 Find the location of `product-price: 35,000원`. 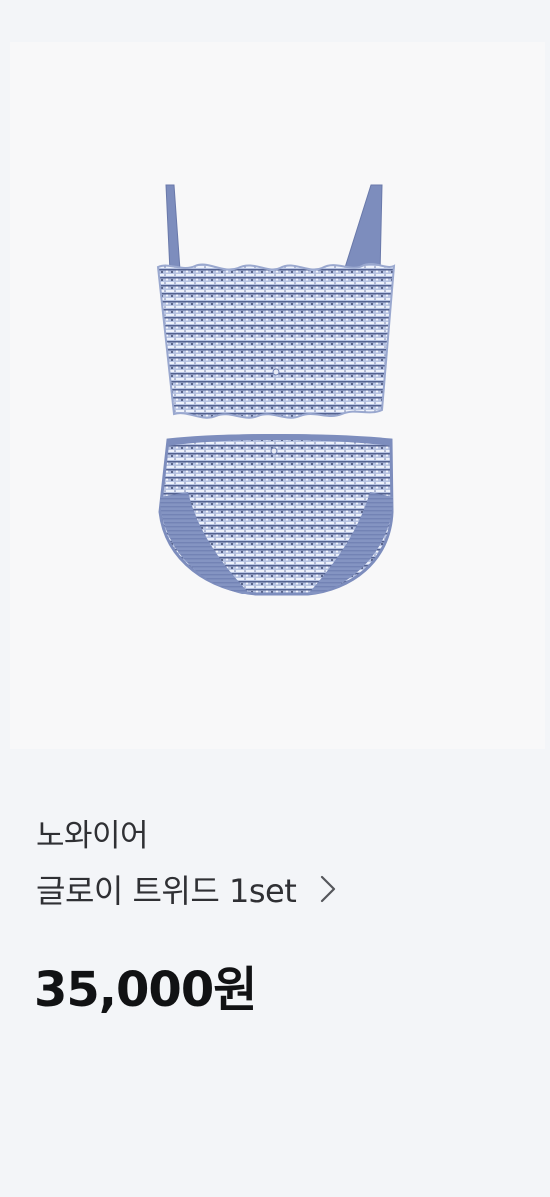

product-price: 35,000원 is located at coordinates (145, 990).